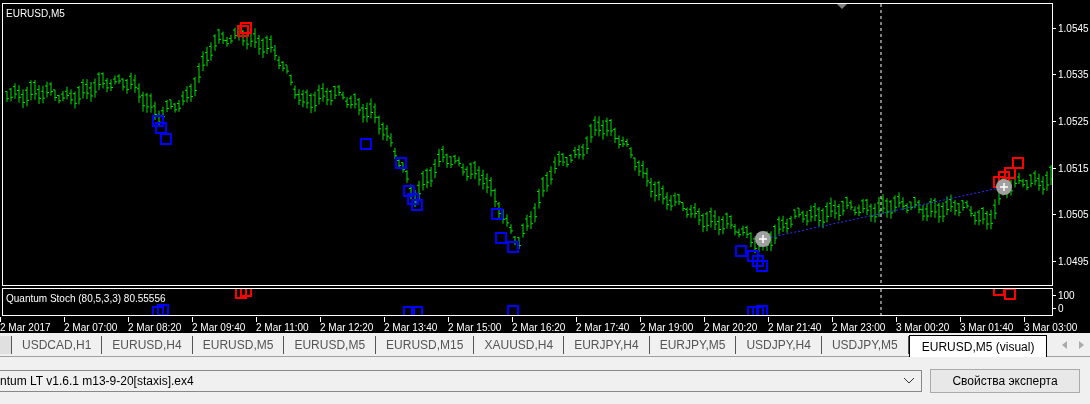 Image resolution: width=1090 pixels, height=404 pixels. What do you see at coordinates (603, 328) in the screenshot?
I see `time-axis-label: 2 Mar 17:40` at bounding box center [603, 328].